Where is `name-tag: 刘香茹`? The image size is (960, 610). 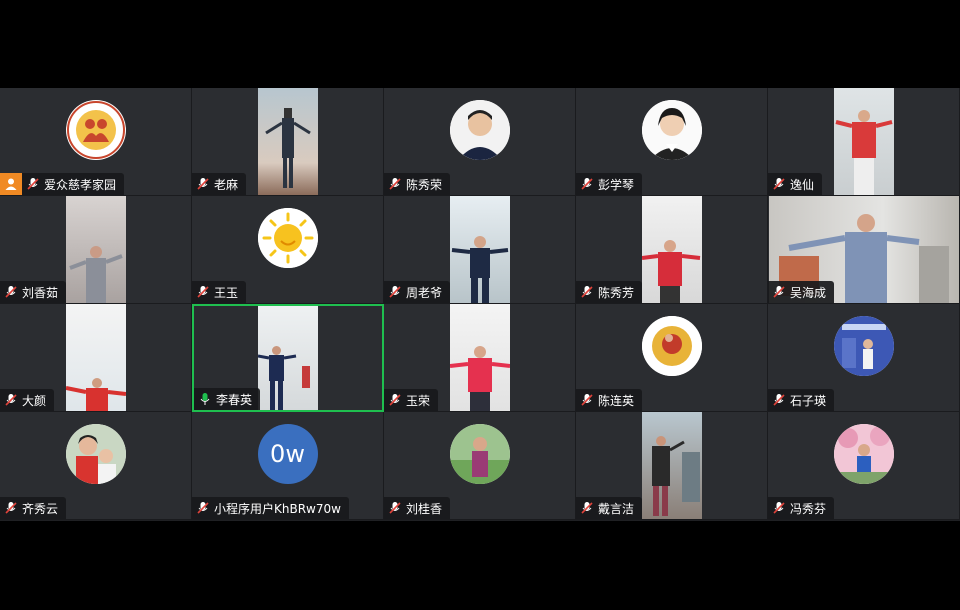
name-tag: 刘香茹 is located at coordinates (33, 292).